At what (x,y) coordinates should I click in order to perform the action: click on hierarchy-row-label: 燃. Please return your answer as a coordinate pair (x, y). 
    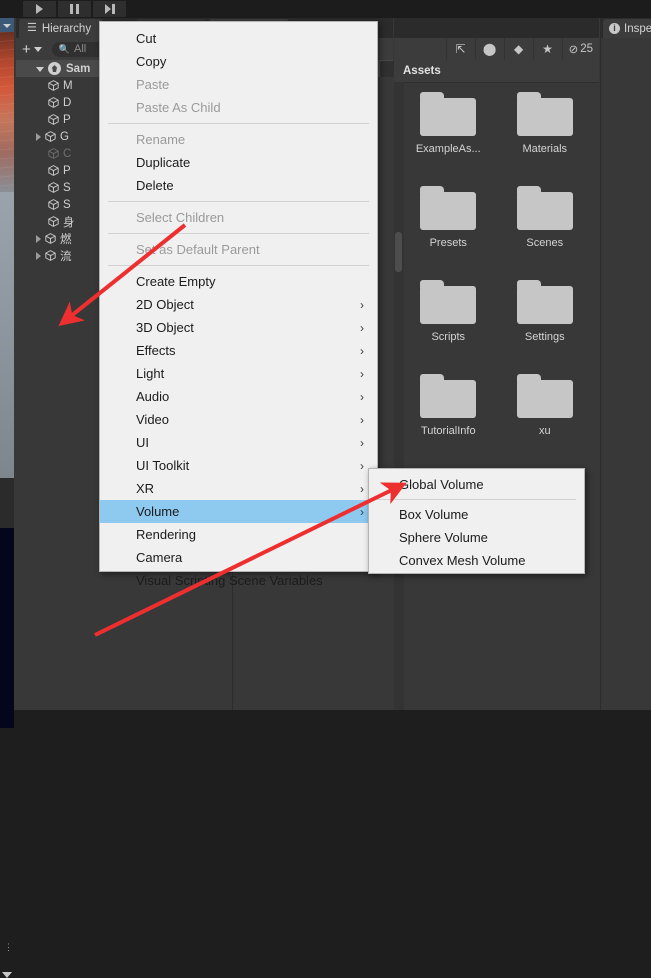
    Looking at the image, I should click on (66, 239).